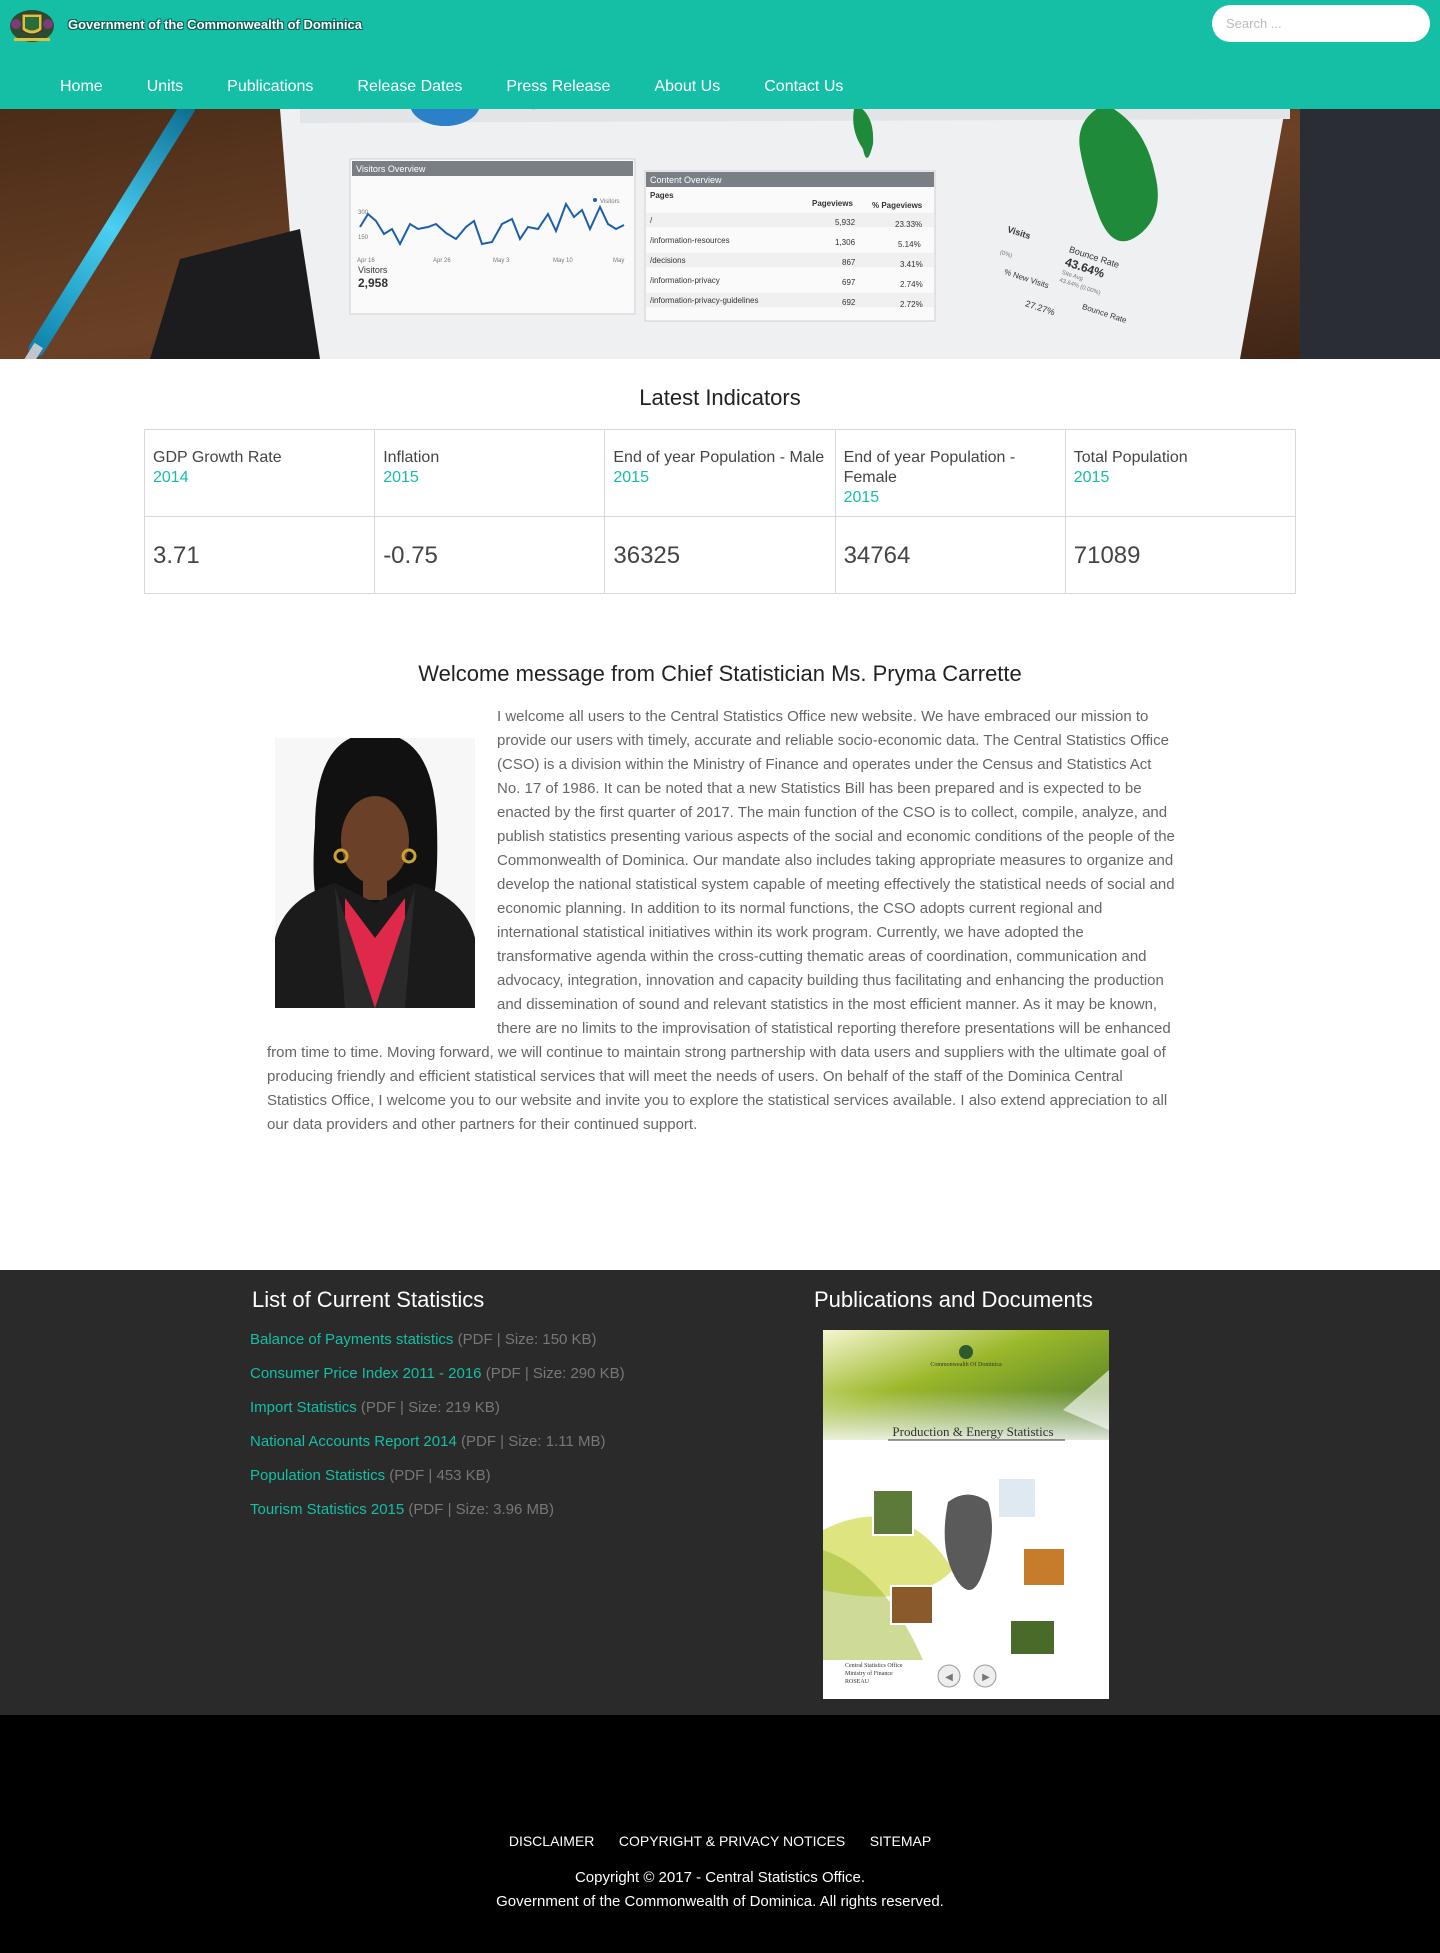 The width and height of the screenshot is (1440, 1953). What do you see at coordinates (270, 88) in the screenshot?
I see `nav-publications: Publications` at bounding box center [270, 88].